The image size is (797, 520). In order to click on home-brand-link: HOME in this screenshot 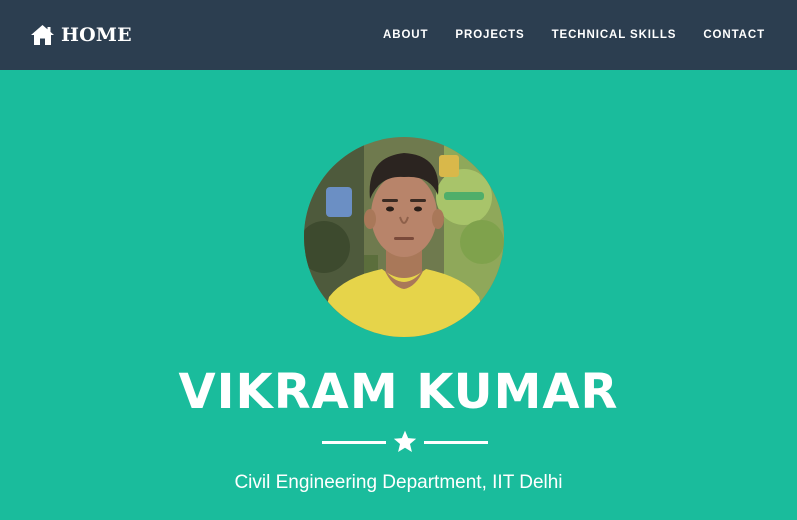, I will do `click(81, 35)`.